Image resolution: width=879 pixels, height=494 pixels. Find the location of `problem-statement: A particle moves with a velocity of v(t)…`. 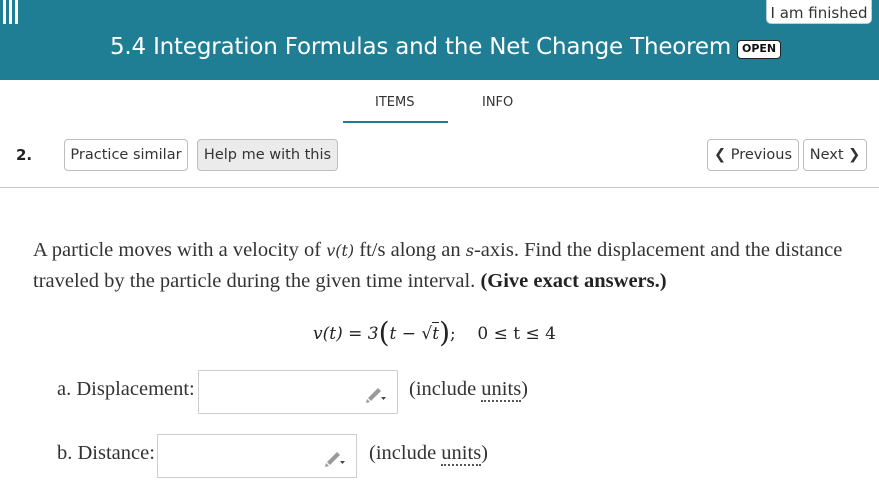

problem-statement: A particle moves with a velocity of v(t)… is located at coordinates (438, 265).